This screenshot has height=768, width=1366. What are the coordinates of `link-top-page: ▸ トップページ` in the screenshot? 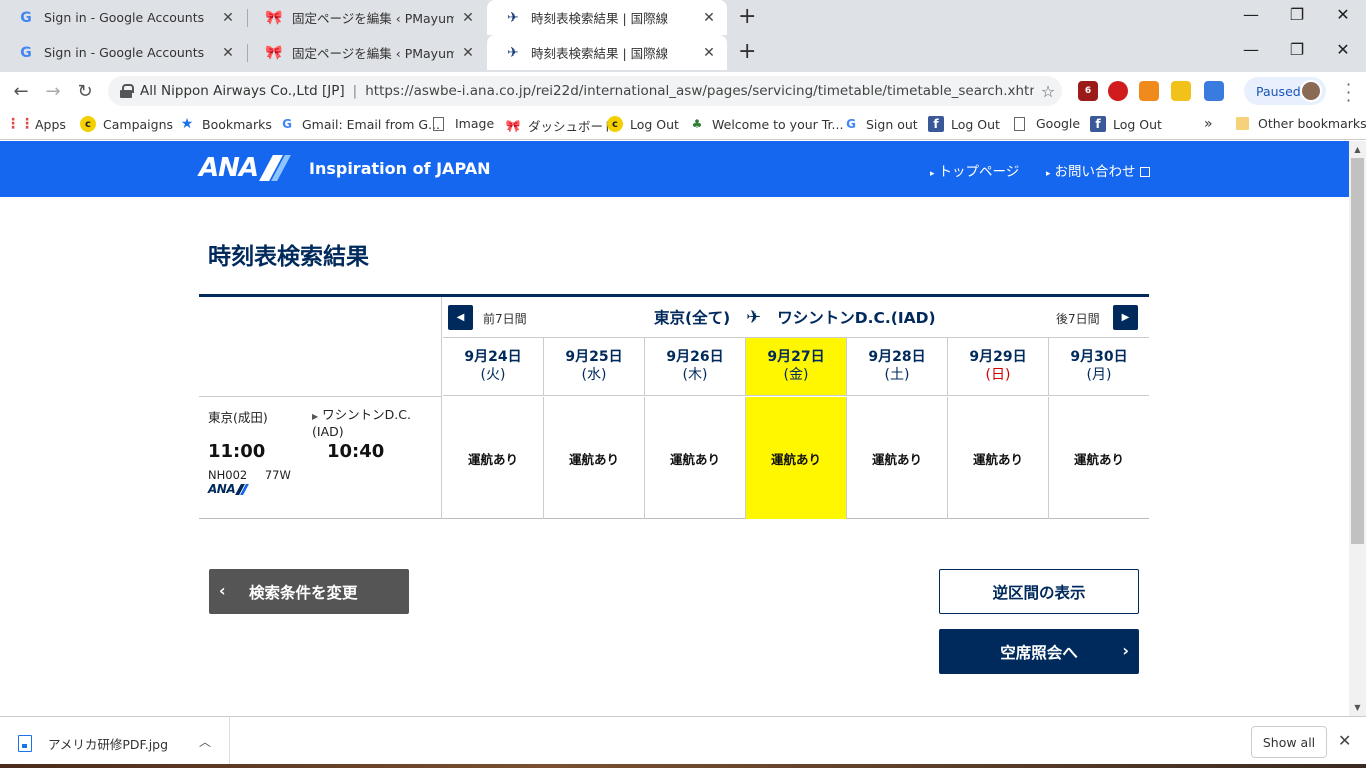 It's located at (974, 170).